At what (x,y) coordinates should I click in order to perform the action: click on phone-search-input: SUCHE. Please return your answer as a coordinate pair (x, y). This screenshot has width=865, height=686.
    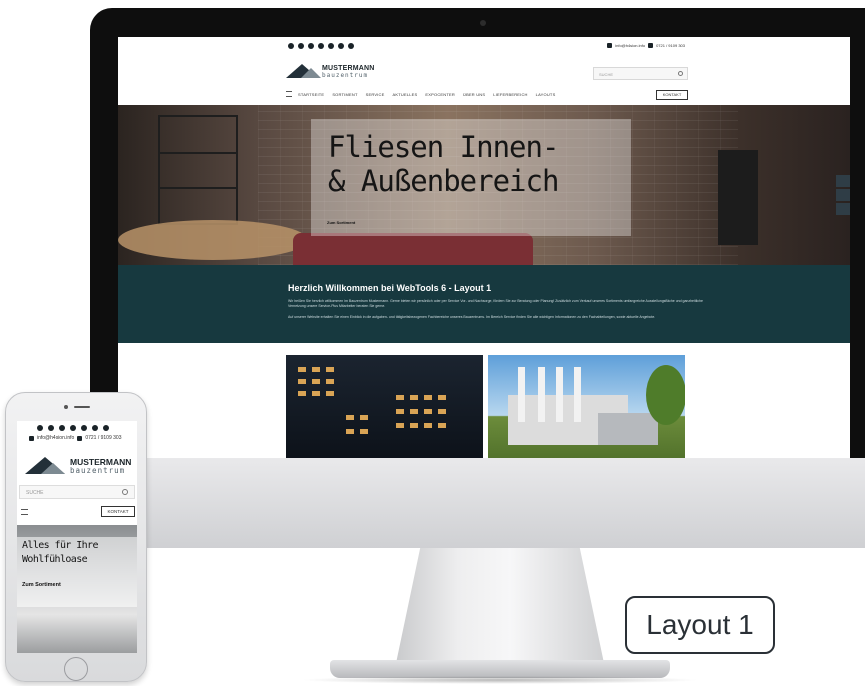
    Looking at the image, I should click on (77, 492).